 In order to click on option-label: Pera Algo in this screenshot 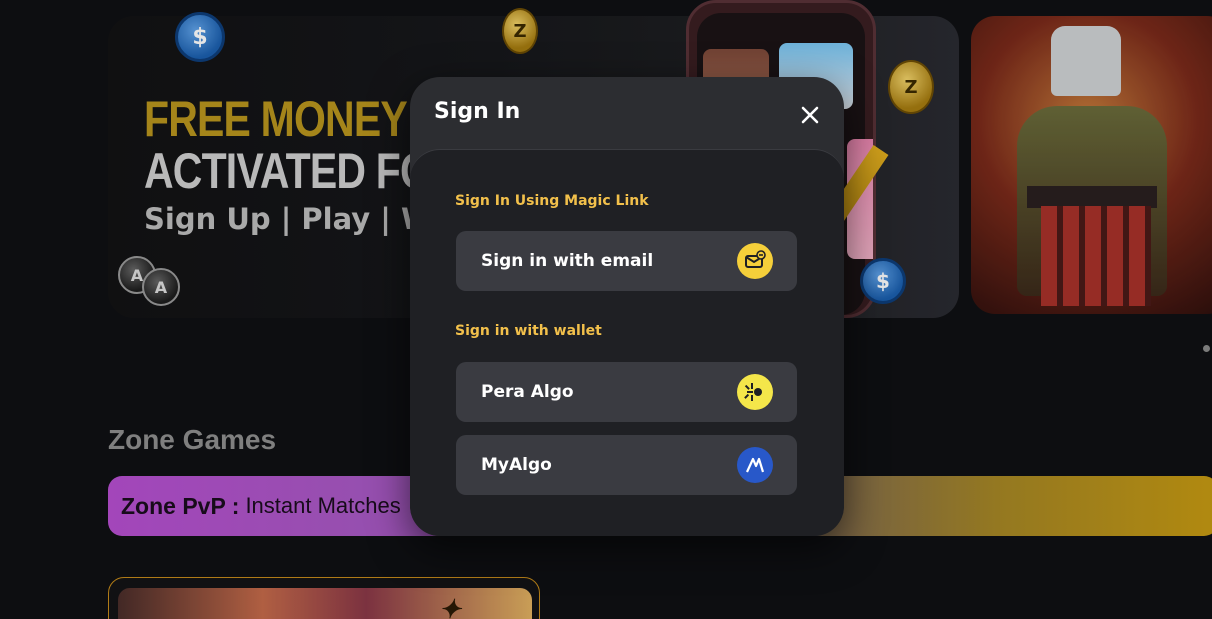, I will do `click(527, 392)`.